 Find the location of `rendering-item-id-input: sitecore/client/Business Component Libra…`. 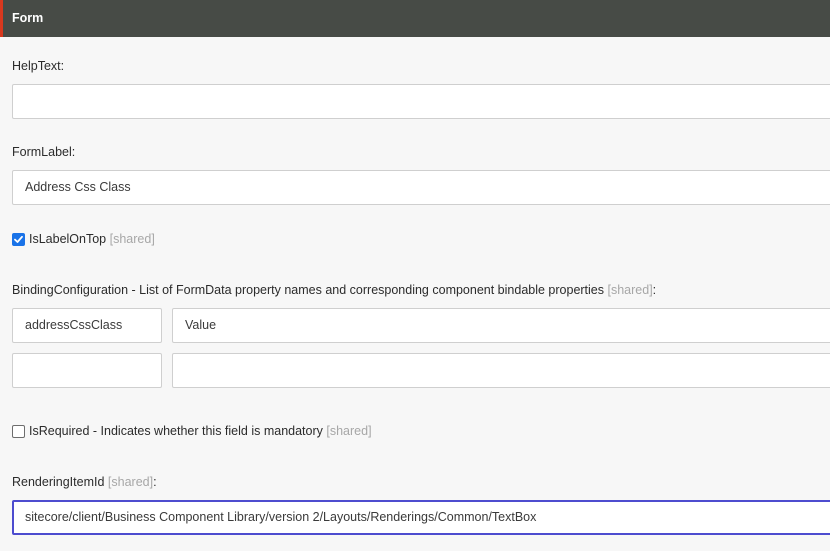

rendering-item-id-input: sitecore/client/Business Component Libra… is located at coordinates (421, 517).